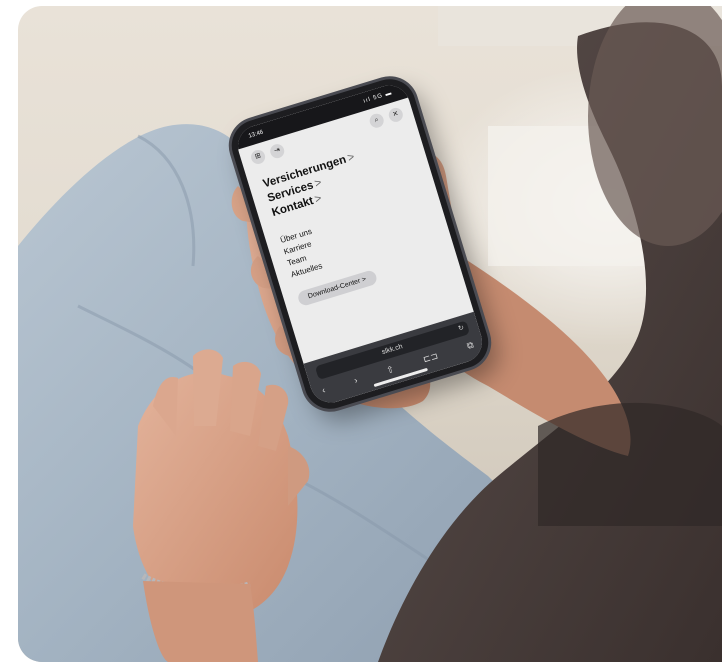  Describe the element at coordinates (431, 358) in the screenshot. I see `bookmarks-icon: ⊏⊐` at that location.